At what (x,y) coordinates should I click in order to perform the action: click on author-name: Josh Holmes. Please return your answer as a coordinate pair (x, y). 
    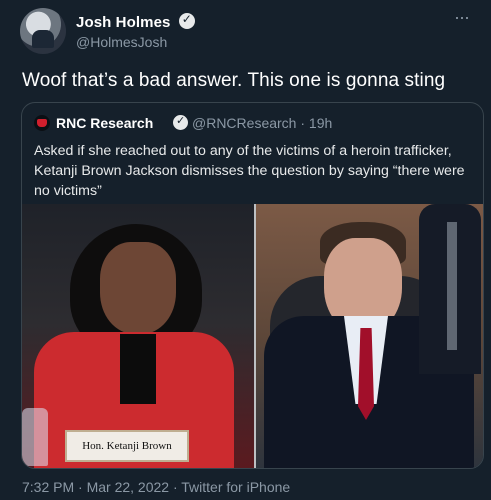
    Looking at the image, I should click on (135, 21).